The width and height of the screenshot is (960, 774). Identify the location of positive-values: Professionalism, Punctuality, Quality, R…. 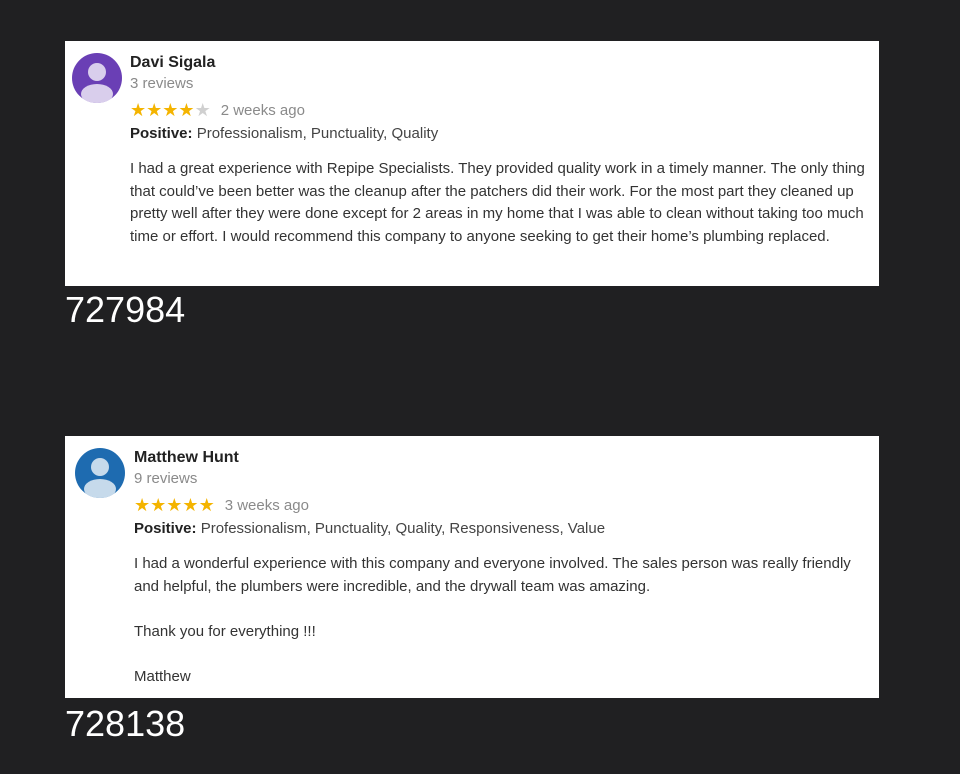
(403, 528).